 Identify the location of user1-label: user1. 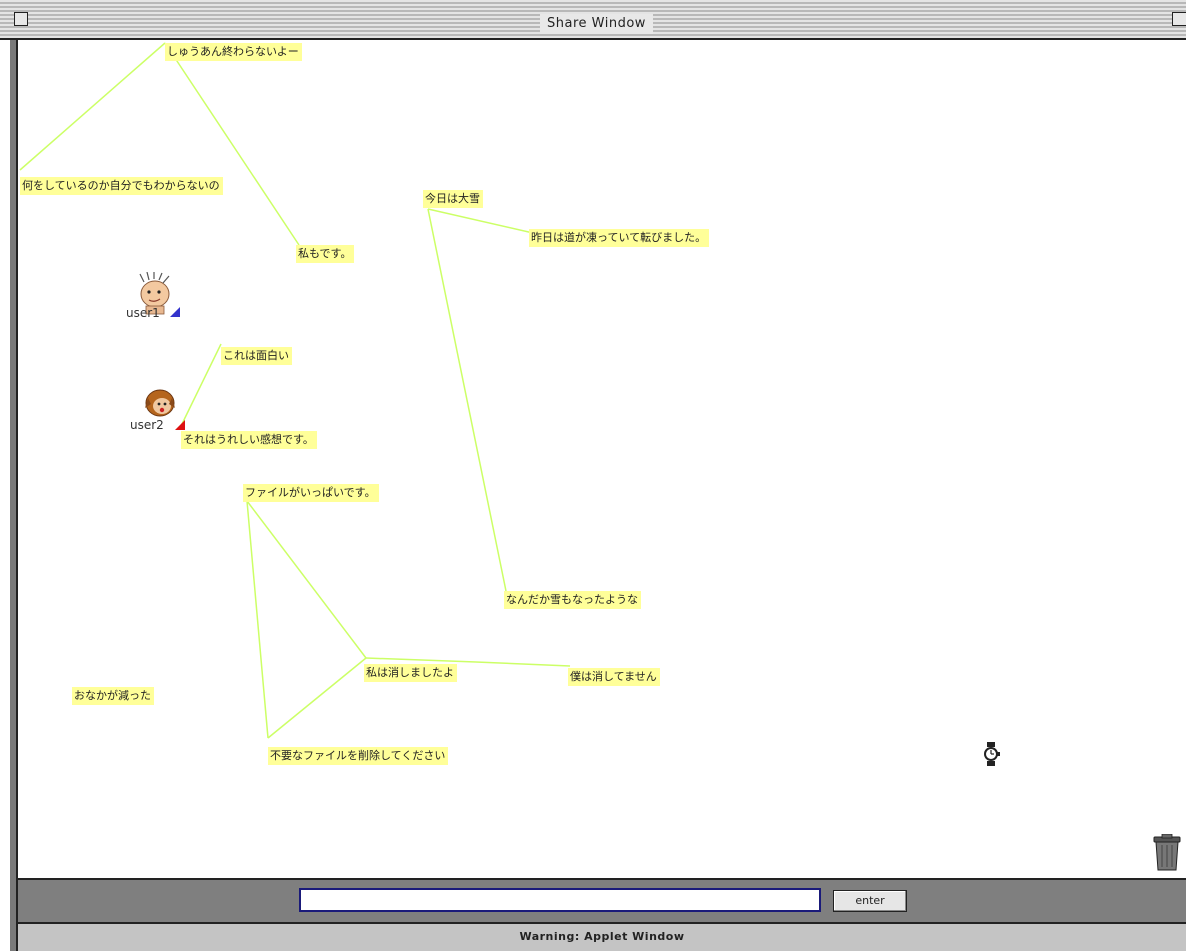
(143, 313).